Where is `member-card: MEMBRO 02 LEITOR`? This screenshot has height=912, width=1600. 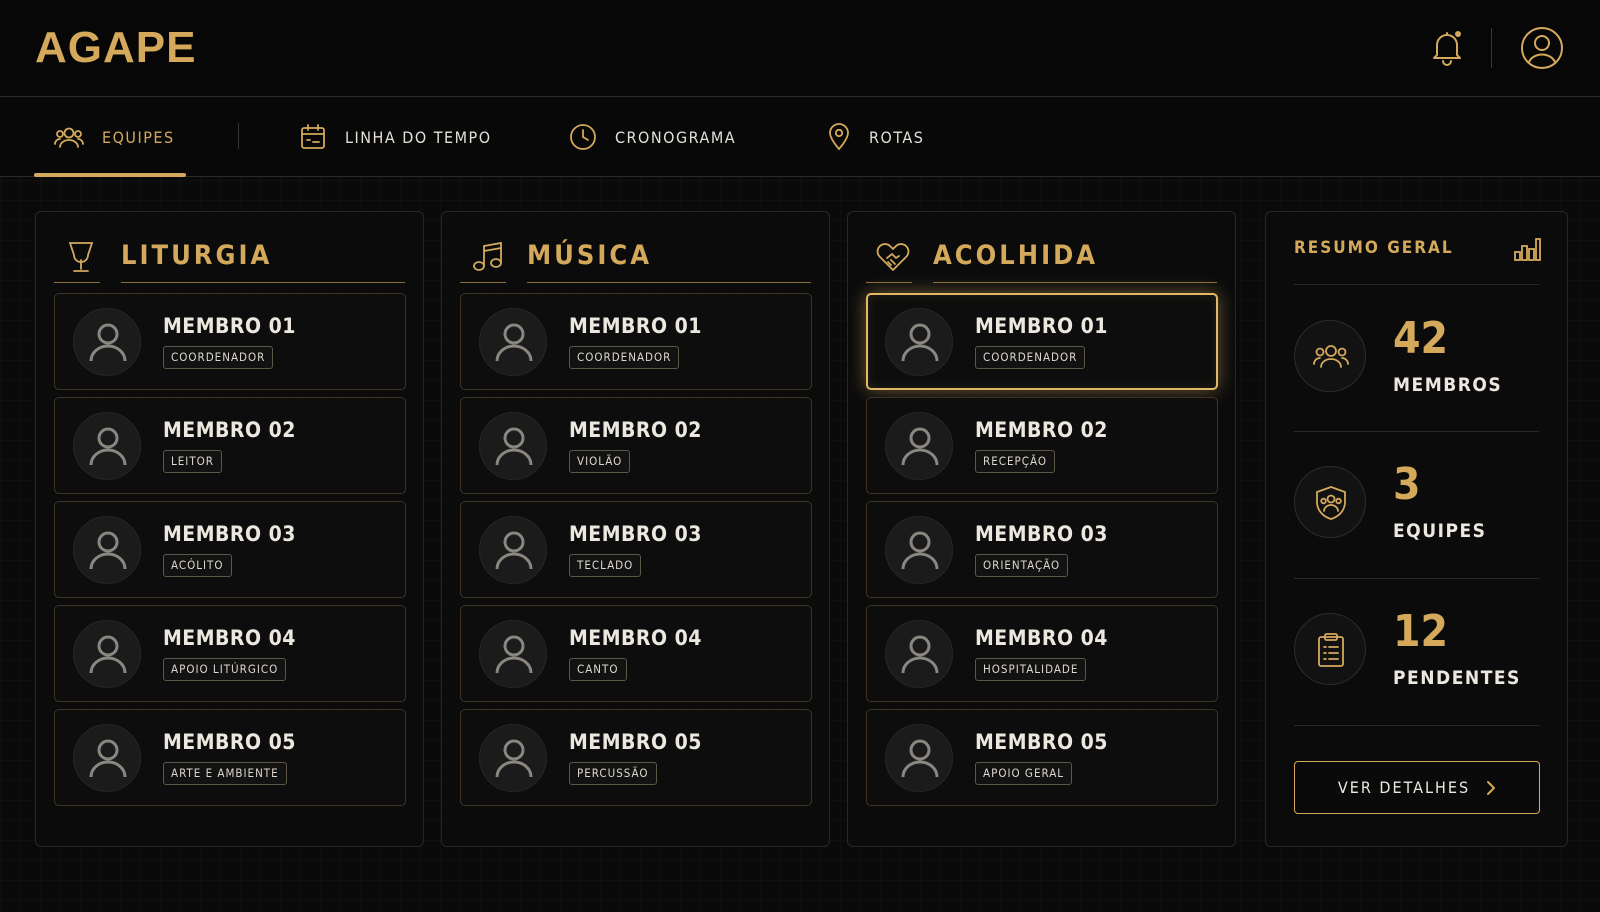 member-card: MEMBRO 02 LEITOR is located at coordinates (230, 445).